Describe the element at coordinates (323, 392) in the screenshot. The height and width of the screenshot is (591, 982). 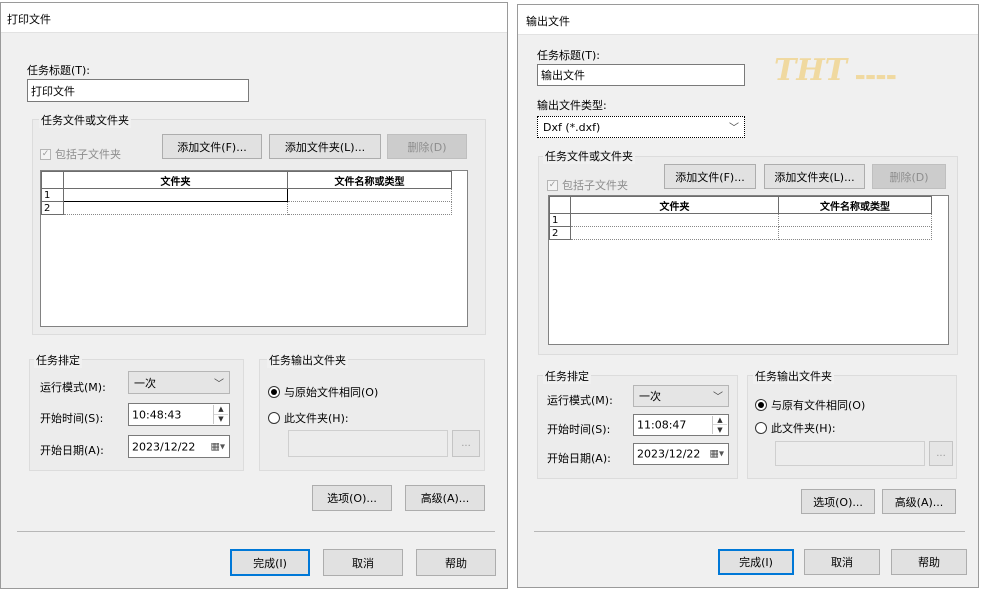
I see `radio-same-as-source: 与原始文件相同(O)` at that location.